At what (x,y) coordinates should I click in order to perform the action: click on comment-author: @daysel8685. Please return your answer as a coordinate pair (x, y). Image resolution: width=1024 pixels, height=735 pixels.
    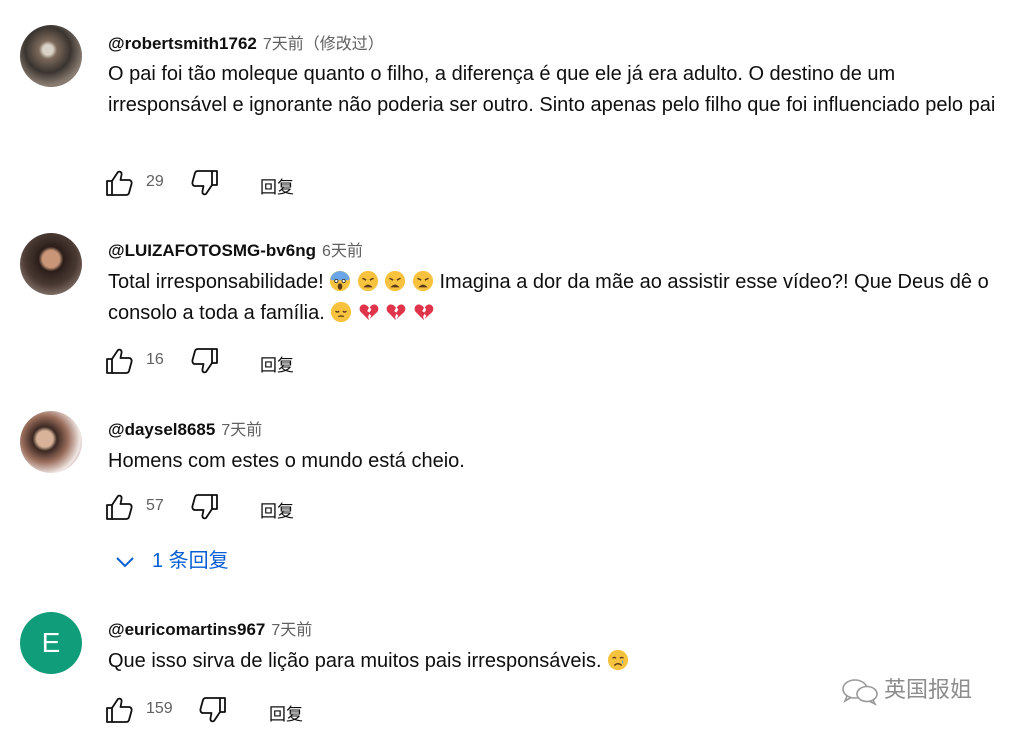
    Looking at the image, I should click on (161, 429).